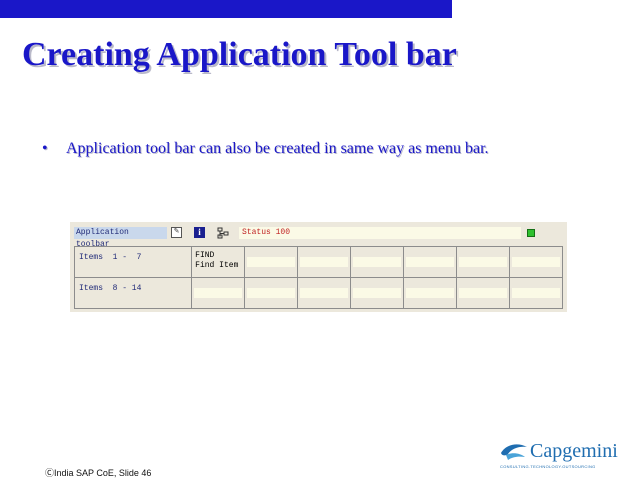  Describe the element at coordinates (380, 233) in the screenshot. I see `status-field: Status 100` at that location.